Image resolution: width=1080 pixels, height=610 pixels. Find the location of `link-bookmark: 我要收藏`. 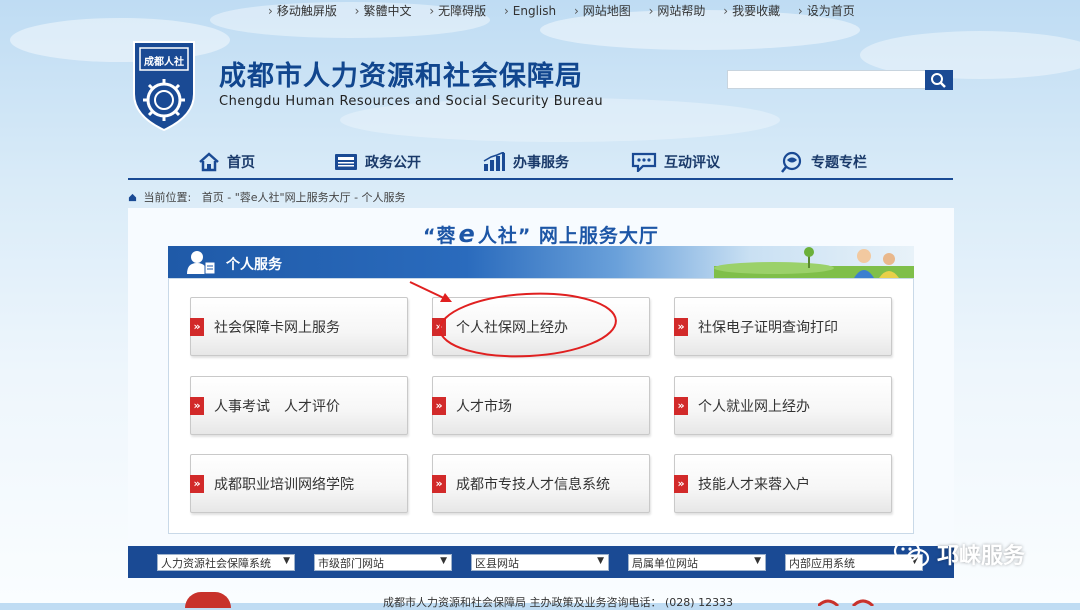

link-bookmark: 我要收藏 is located at coordinates (756, 11).